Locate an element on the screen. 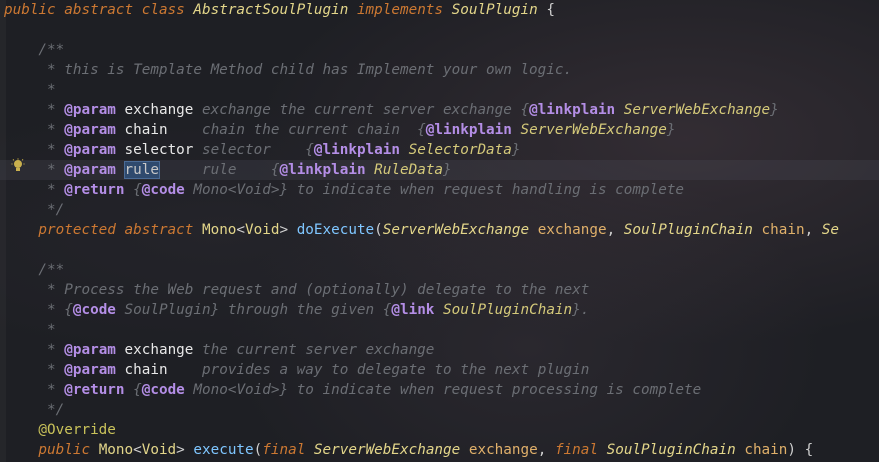 This screenshot has width=879, height=462. code-token: Void is located at coordinates (262, 230).